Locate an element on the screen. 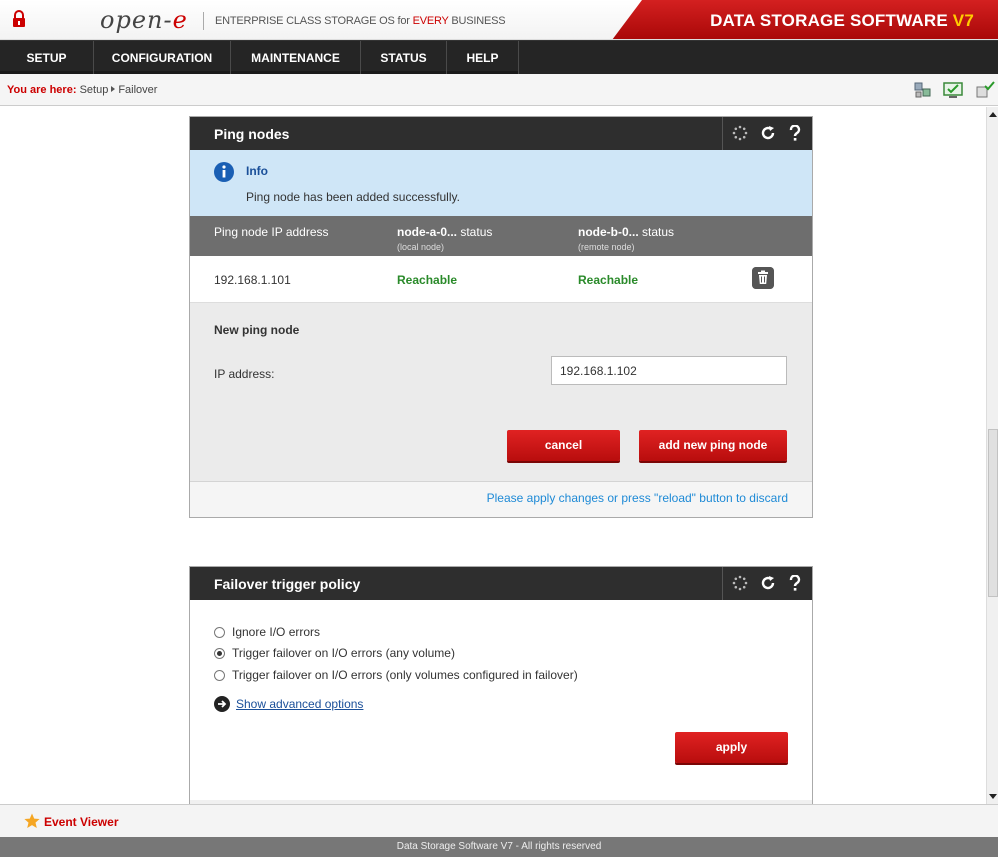 The image size is (998, 857). add-ping-node-button: add new ping node is located at coordinates (713, 445).